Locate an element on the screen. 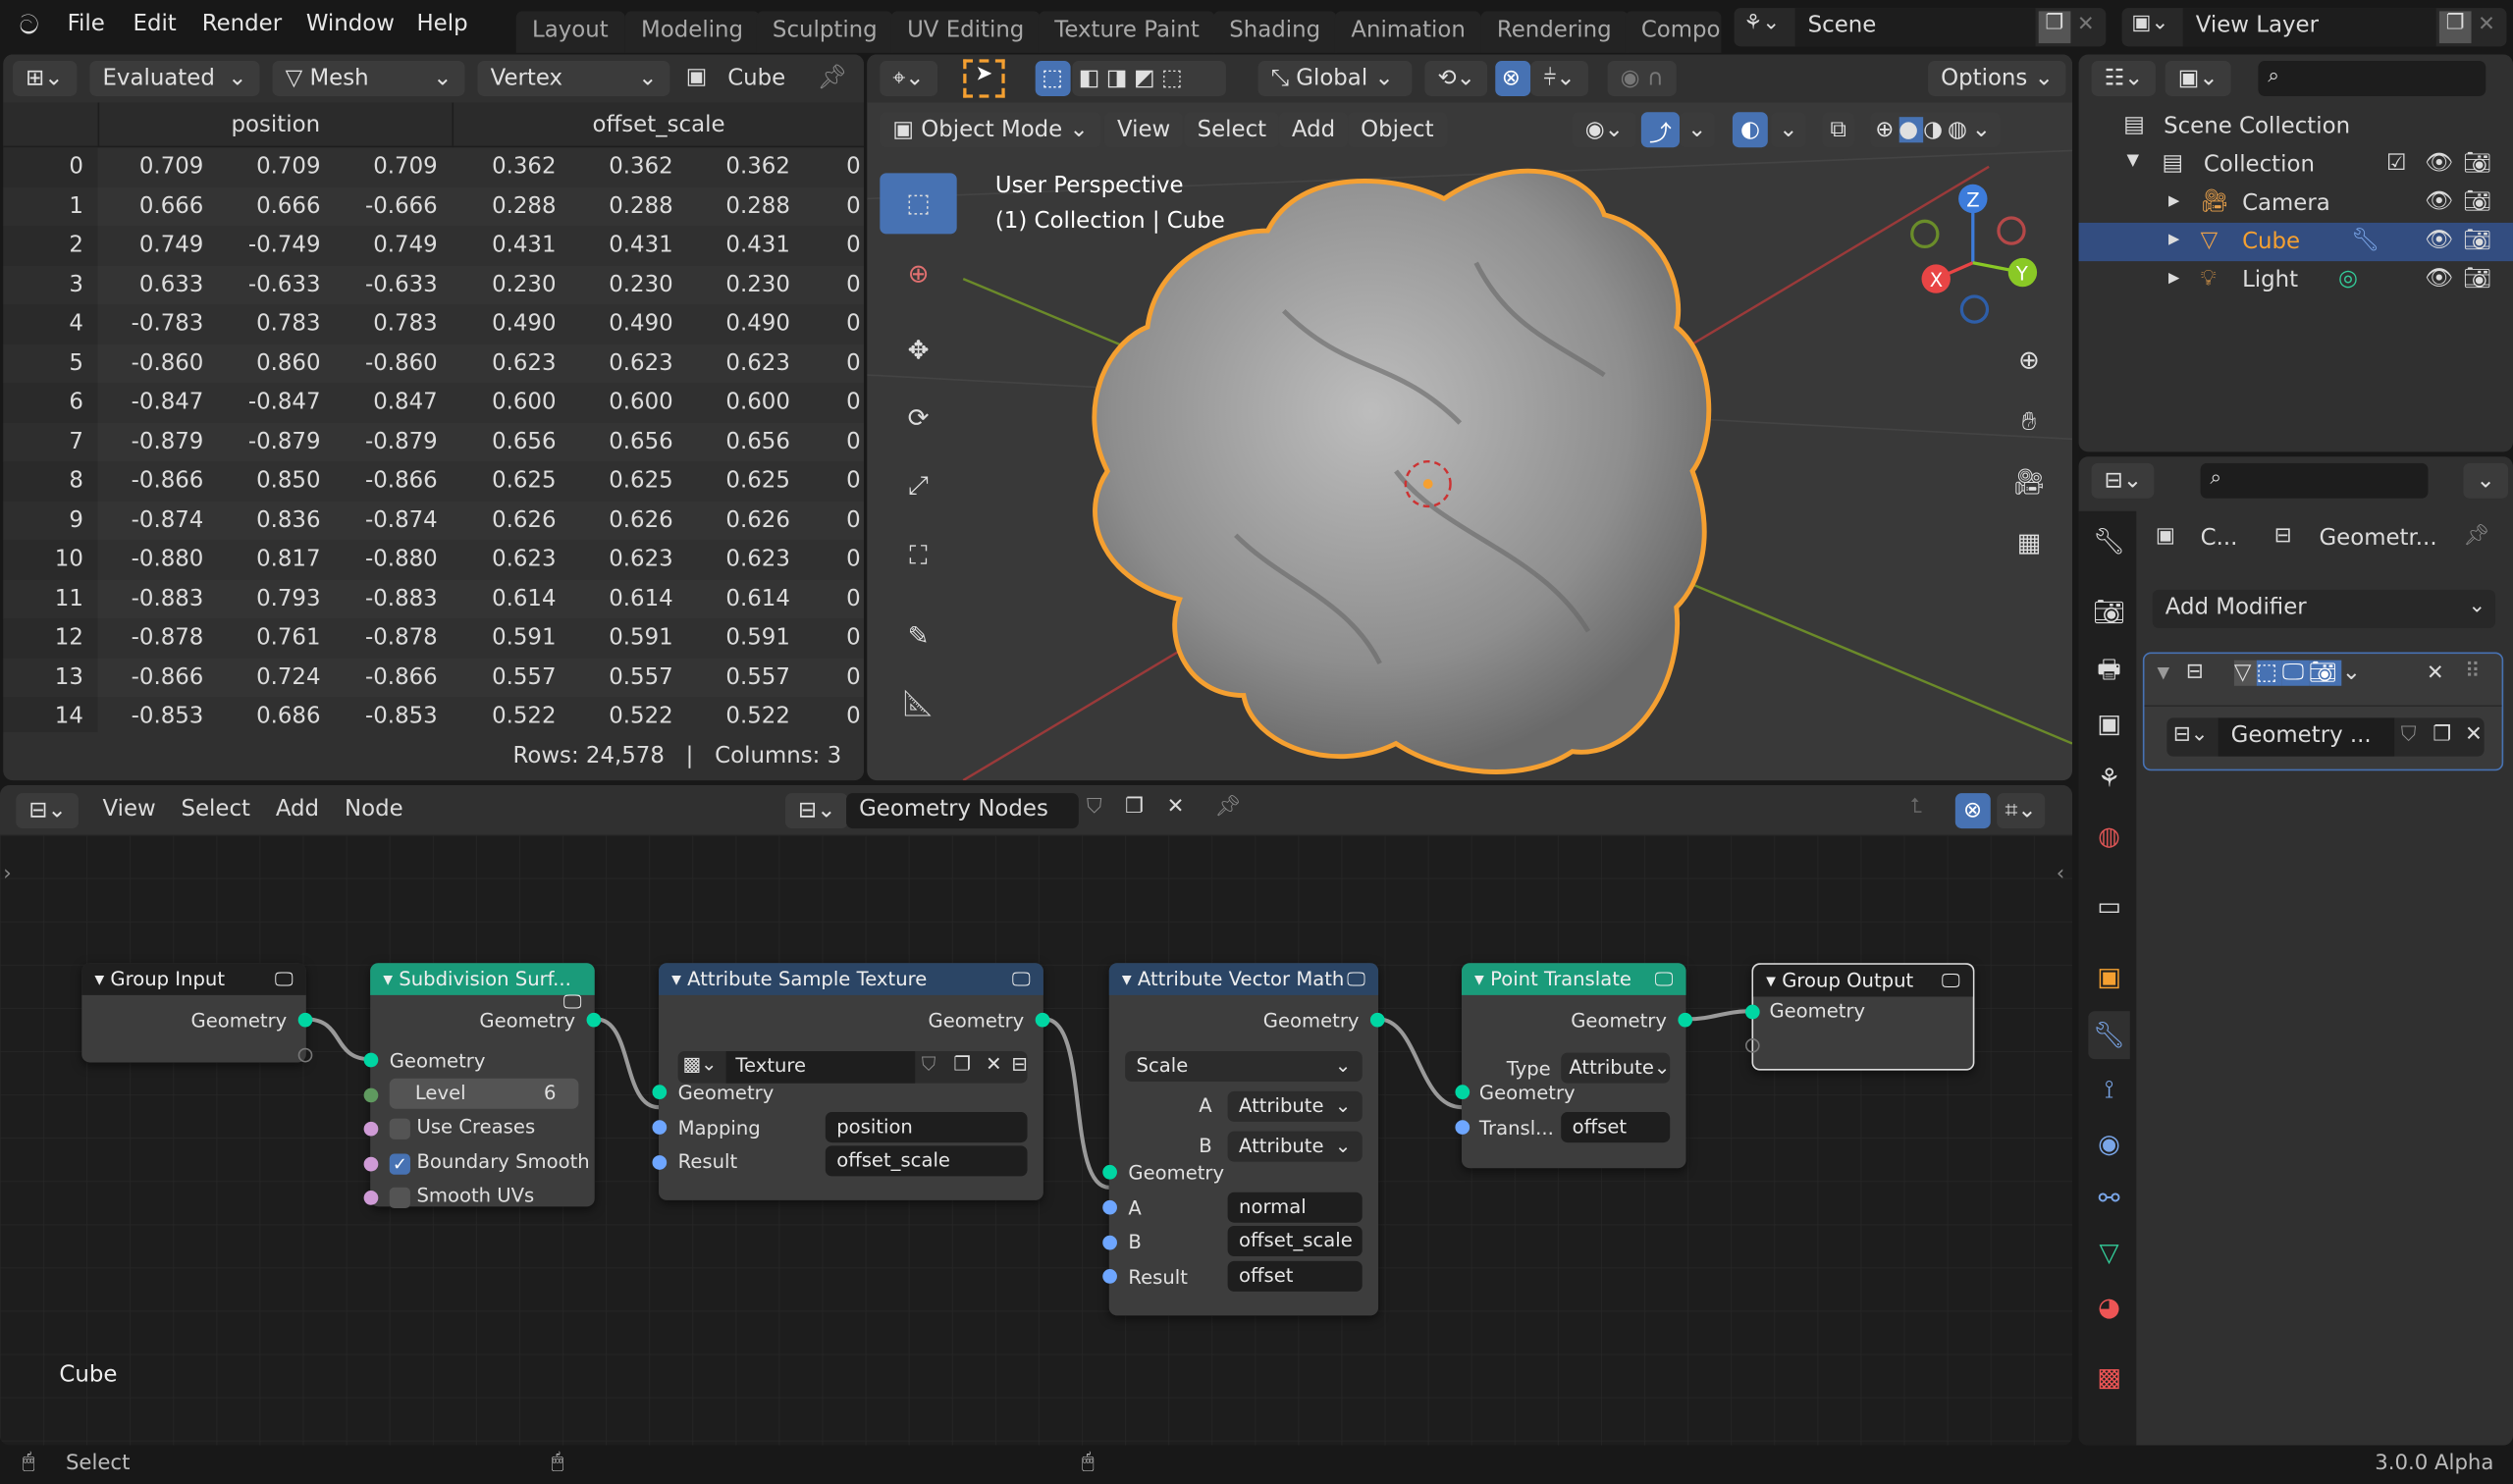  outliner-item-light: ▶ 💡︎ Light ◎ 👁︎ 📷︎ is located at coordinates (2296, 280).